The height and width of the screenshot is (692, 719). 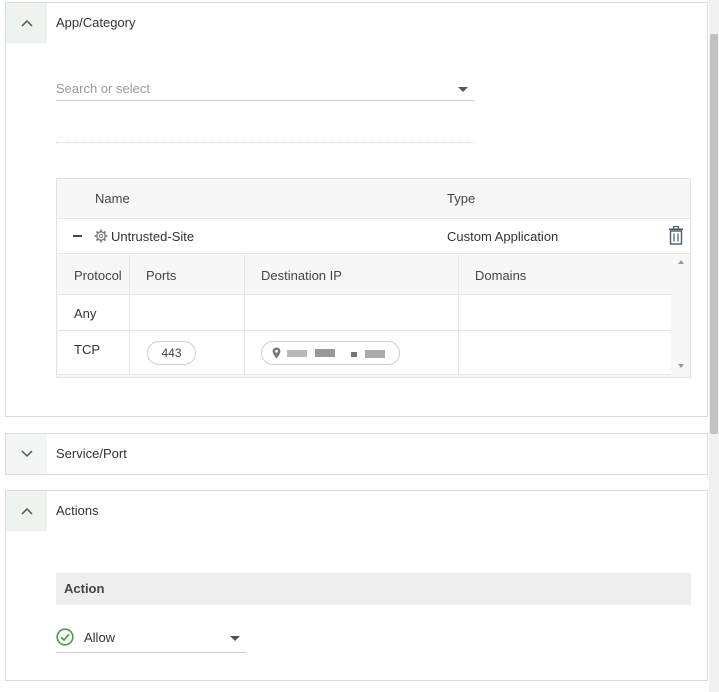 I want to click on port-chip: 443, so click(x=171, y=353).